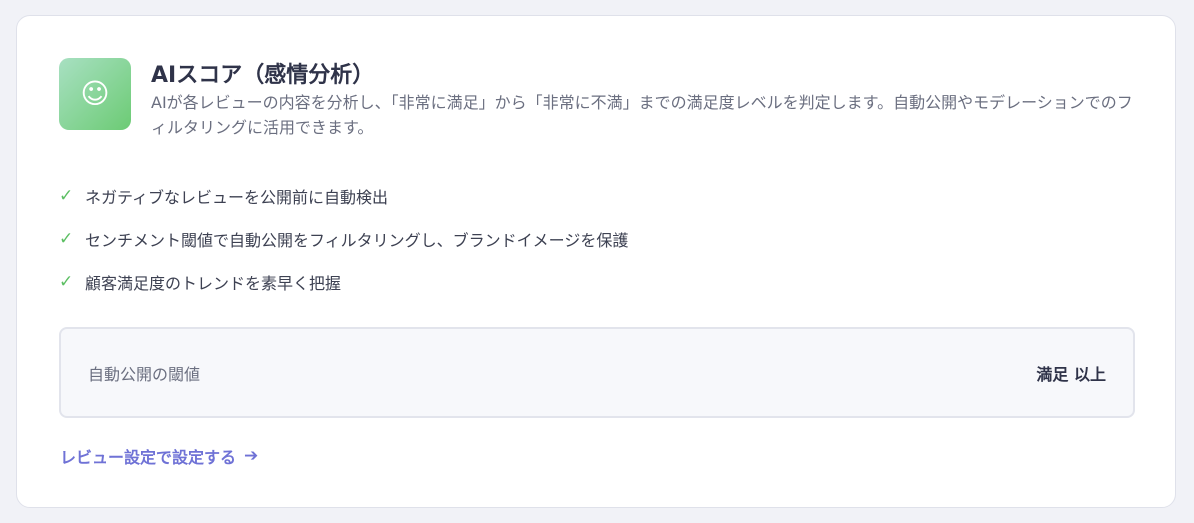 Image resolution: width=1194 pixels, height=523 pixels. I want to click on feature-icon-tile: ☺, so click(95, 94).